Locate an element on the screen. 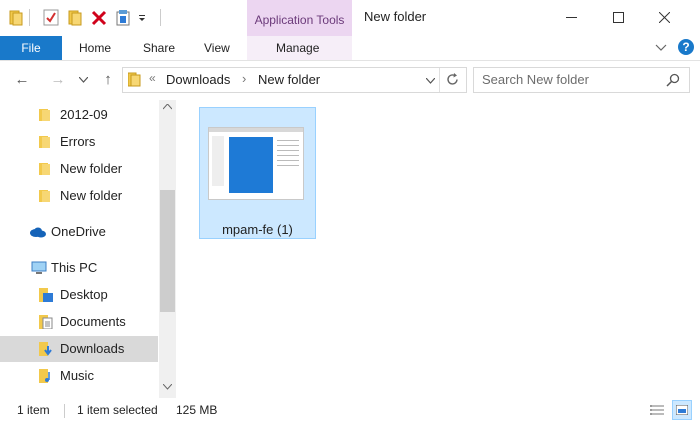 The width and height of the screenshot is (700, 424). nav-item-new-folder: New folder is located at coordinates (79, 169).